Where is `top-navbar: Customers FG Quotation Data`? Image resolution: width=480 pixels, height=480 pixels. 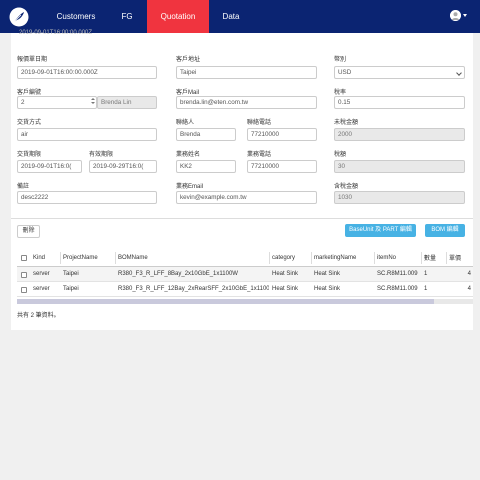 top-navbar: Customers FG Quotation Data is located at coordinates (240, 16).